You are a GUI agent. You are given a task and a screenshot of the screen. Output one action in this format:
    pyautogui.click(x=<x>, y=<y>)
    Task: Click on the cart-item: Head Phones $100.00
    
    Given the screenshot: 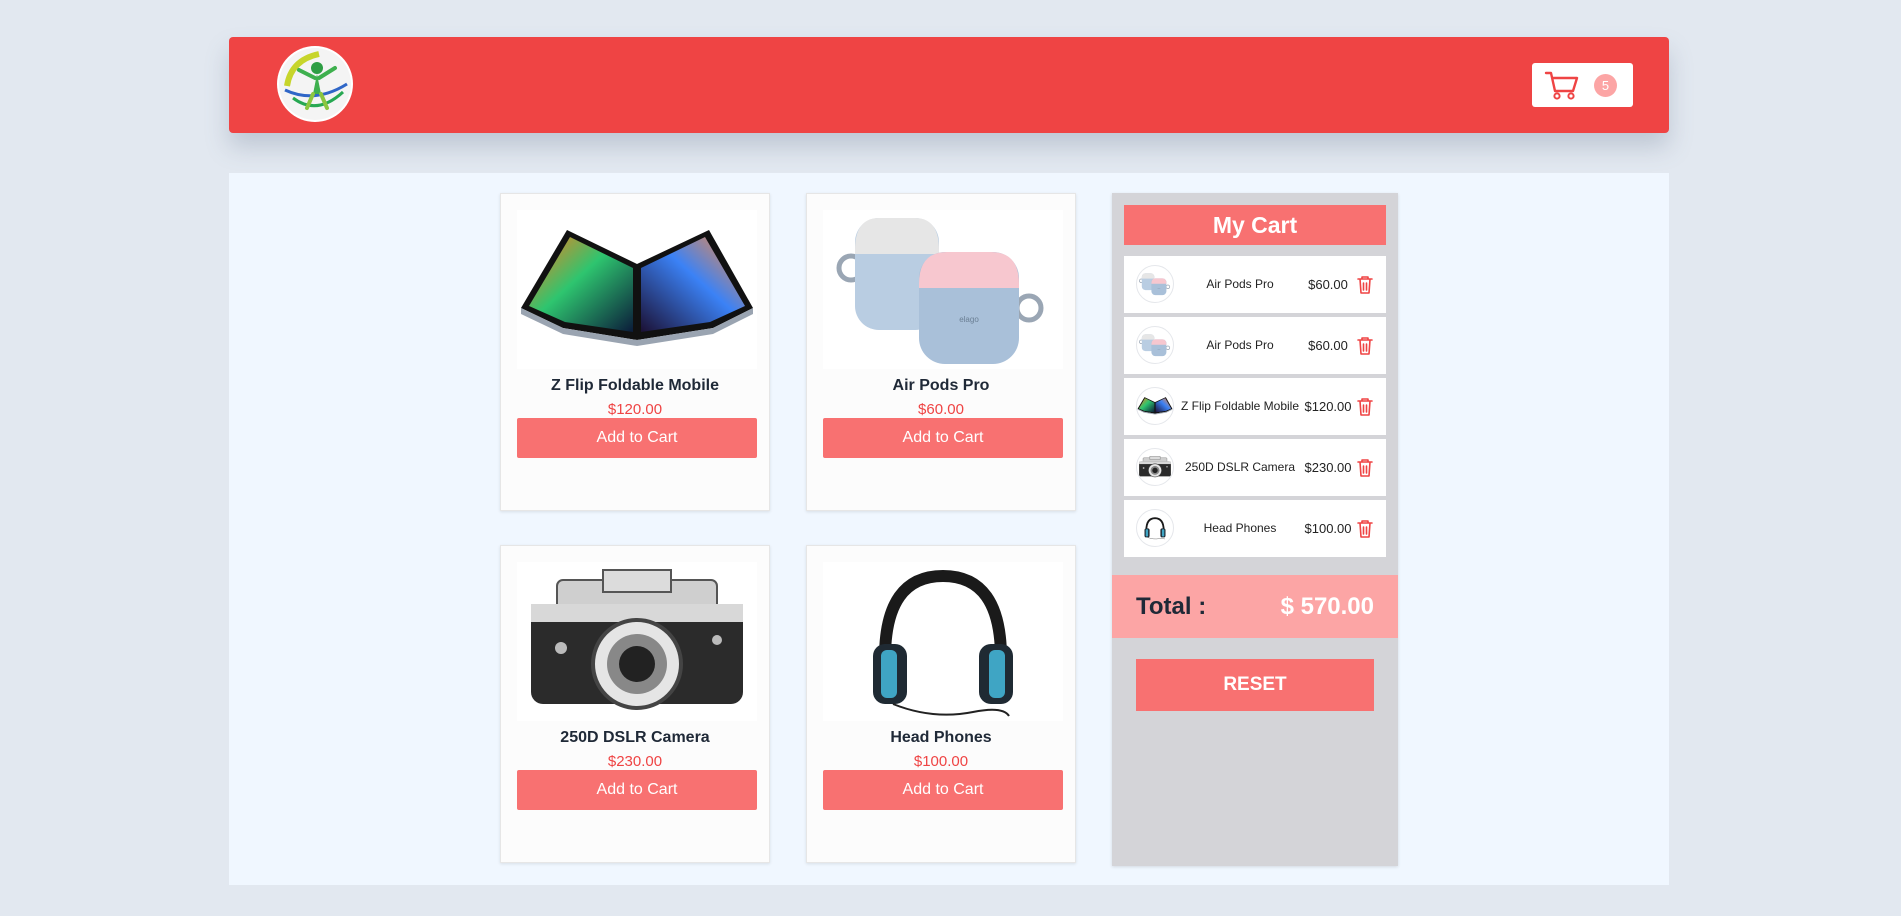 What is the action you would take?
    pyautogui.click(x=1255, y=528)
    